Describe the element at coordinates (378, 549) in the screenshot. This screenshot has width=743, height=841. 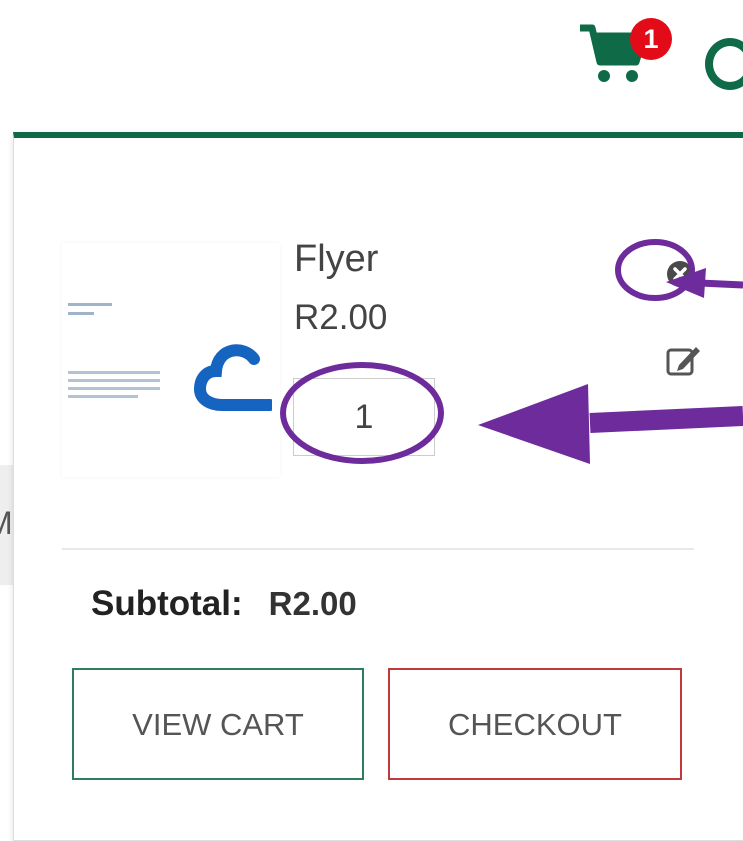
I see `divider` at that location.